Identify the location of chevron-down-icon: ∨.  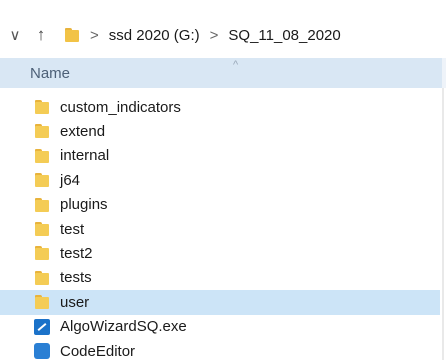
(15, 35).